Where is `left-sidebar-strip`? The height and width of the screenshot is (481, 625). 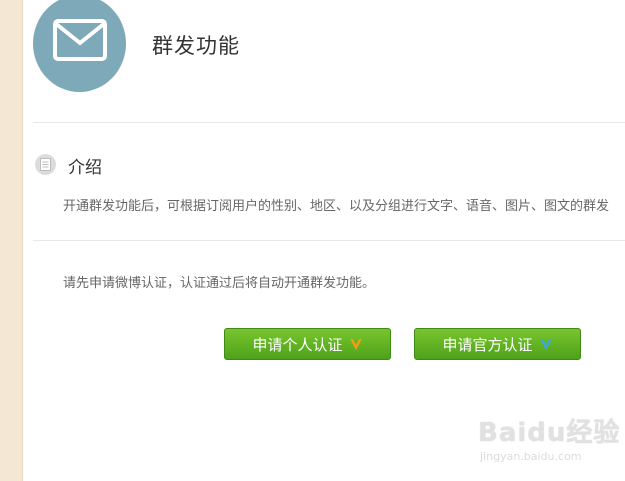 left-sidebar-strip is located at coordinates (11, 240).